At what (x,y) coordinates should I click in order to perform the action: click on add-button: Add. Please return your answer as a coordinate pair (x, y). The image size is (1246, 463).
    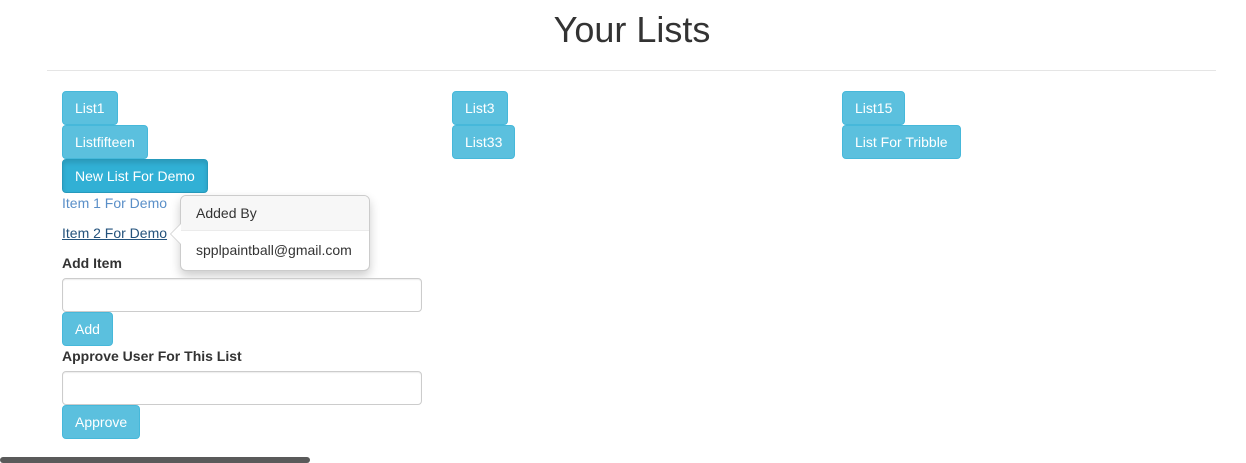
    Looking at the image, I should click on (87, 329).